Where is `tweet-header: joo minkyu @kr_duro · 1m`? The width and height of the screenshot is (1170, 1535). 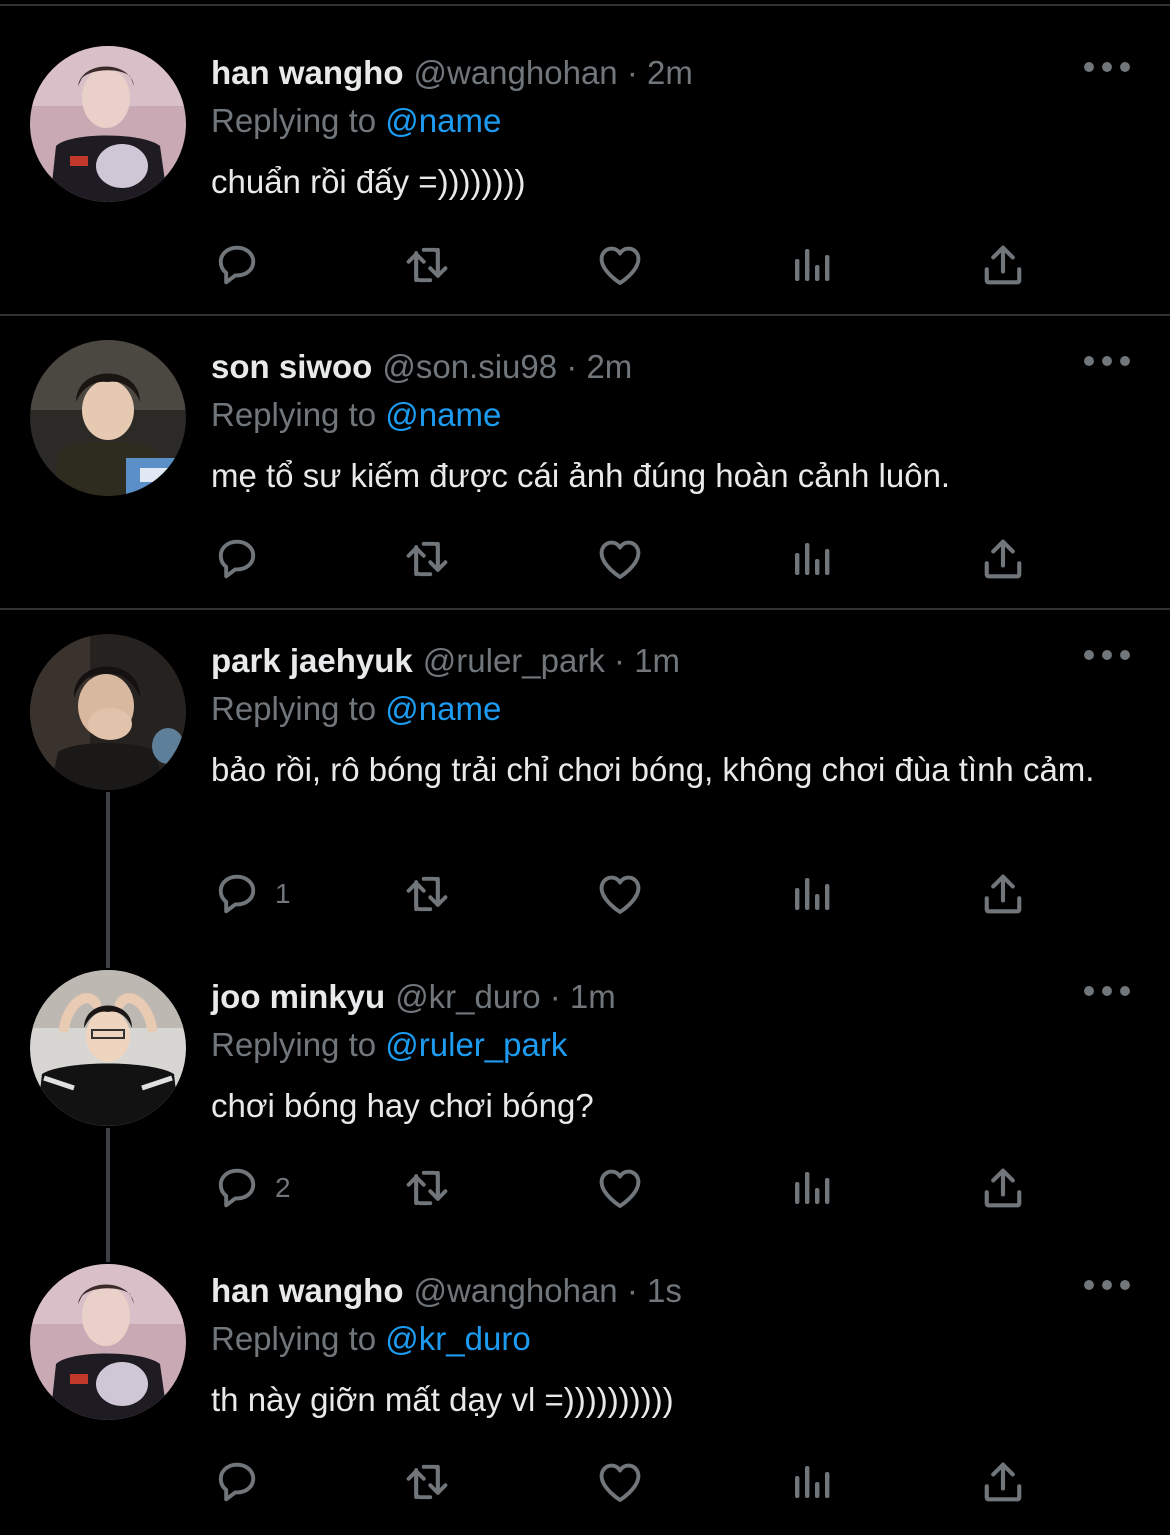 tweet-header: joo minkyu @kr_duro · 1m is located at coordinates (413, 997).